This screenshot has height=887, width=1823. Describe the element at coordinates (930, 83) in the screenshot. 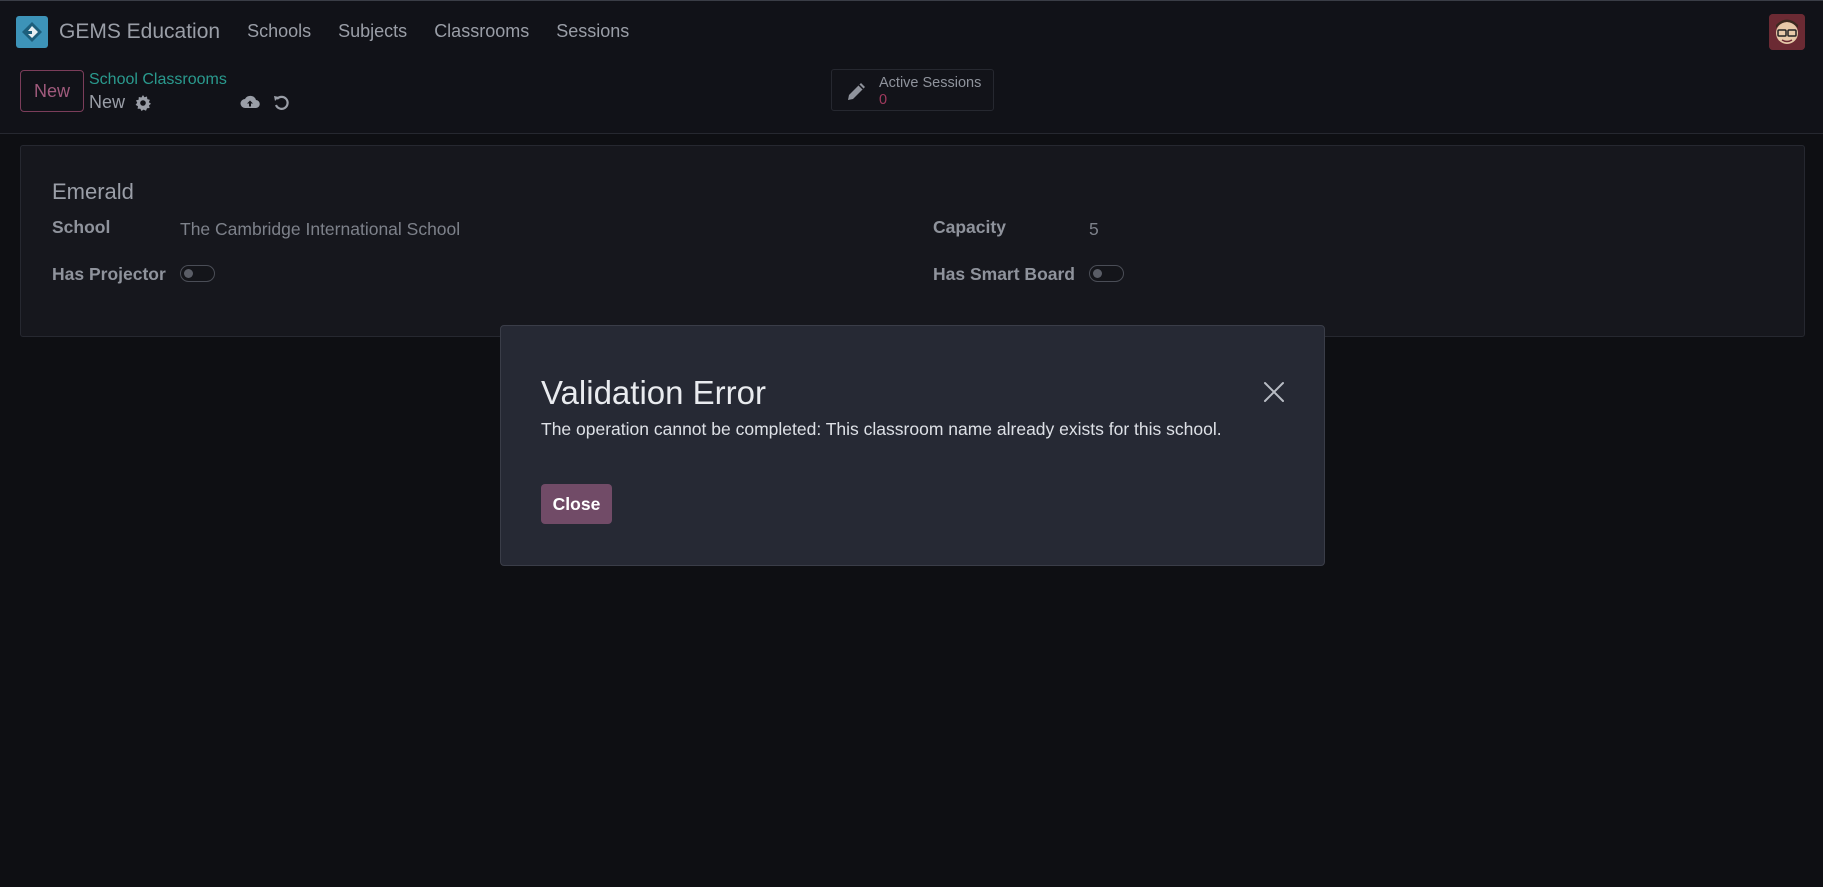

I see `stat-label: Active Sessions` at that location.